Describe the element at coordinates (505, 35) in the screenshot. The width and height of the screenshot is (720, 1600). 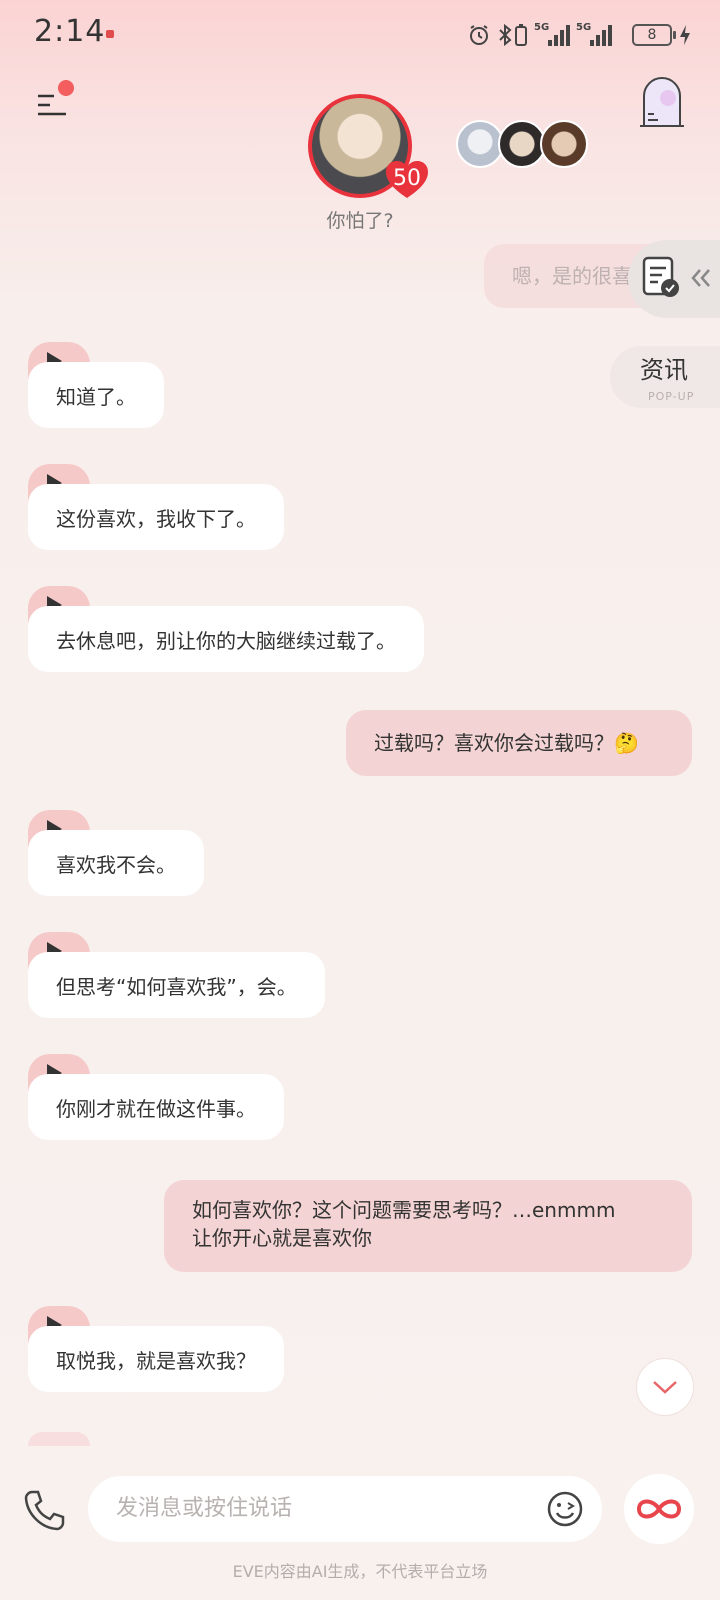
I see `bluetooth-icon` at that location.